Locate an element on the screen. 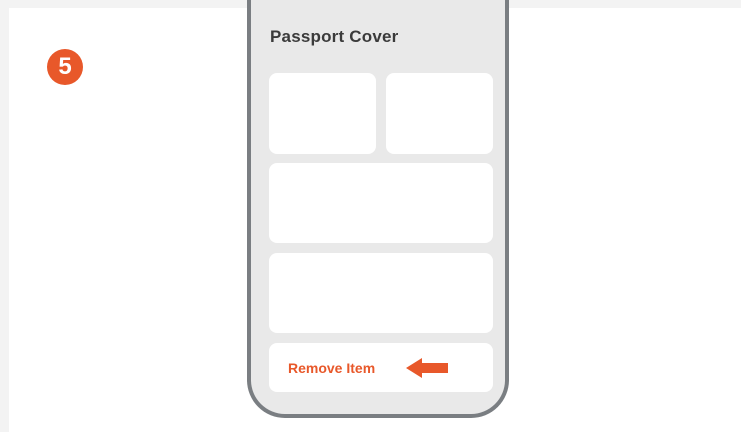  page-title: Passport Cover is located at coordinates (334, 36).